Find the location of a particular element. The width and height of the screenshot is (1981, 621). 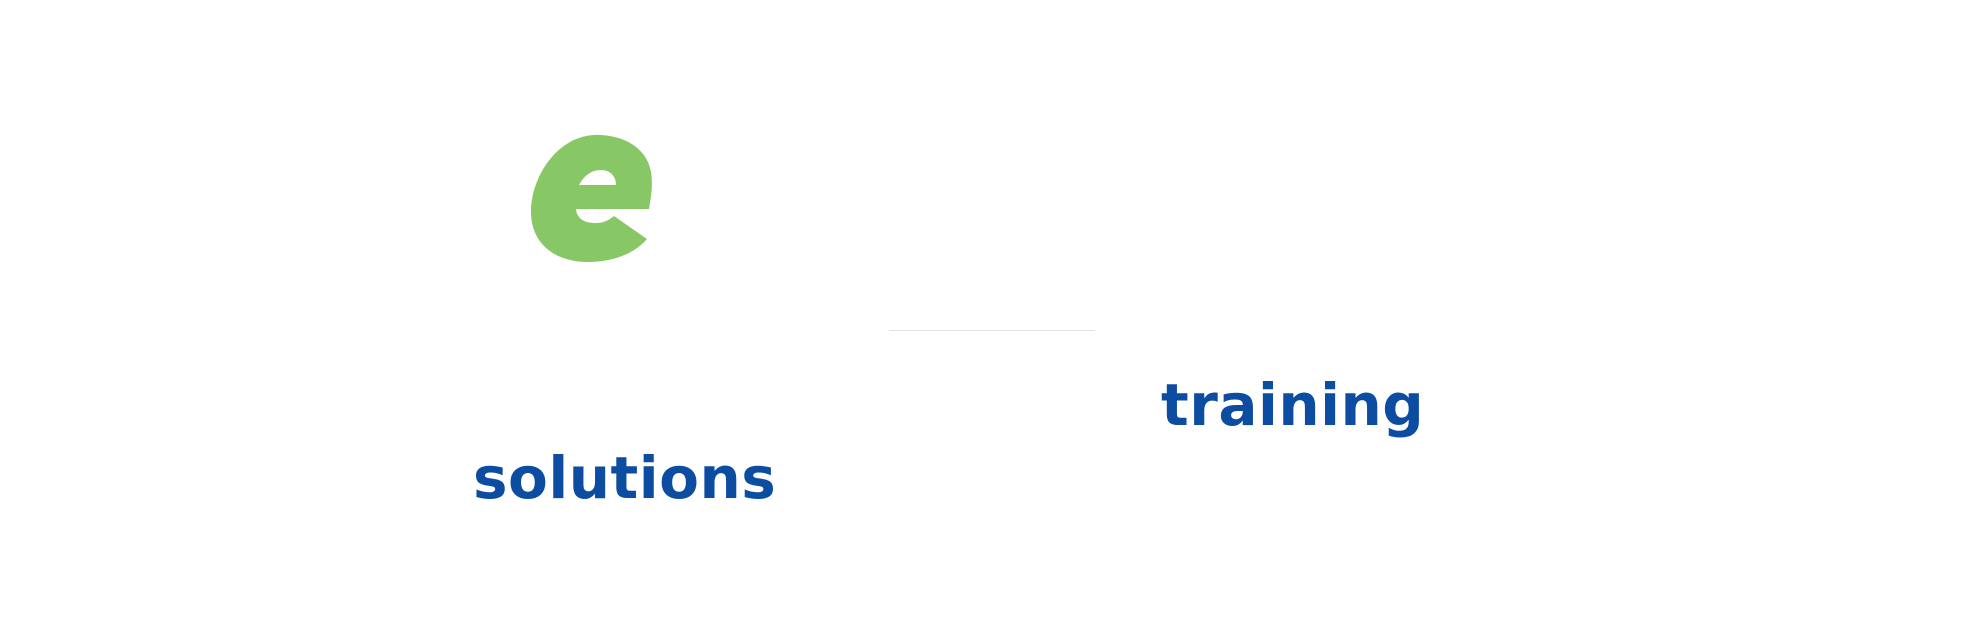

horizontal-divider is located at coordinates (992, 330).